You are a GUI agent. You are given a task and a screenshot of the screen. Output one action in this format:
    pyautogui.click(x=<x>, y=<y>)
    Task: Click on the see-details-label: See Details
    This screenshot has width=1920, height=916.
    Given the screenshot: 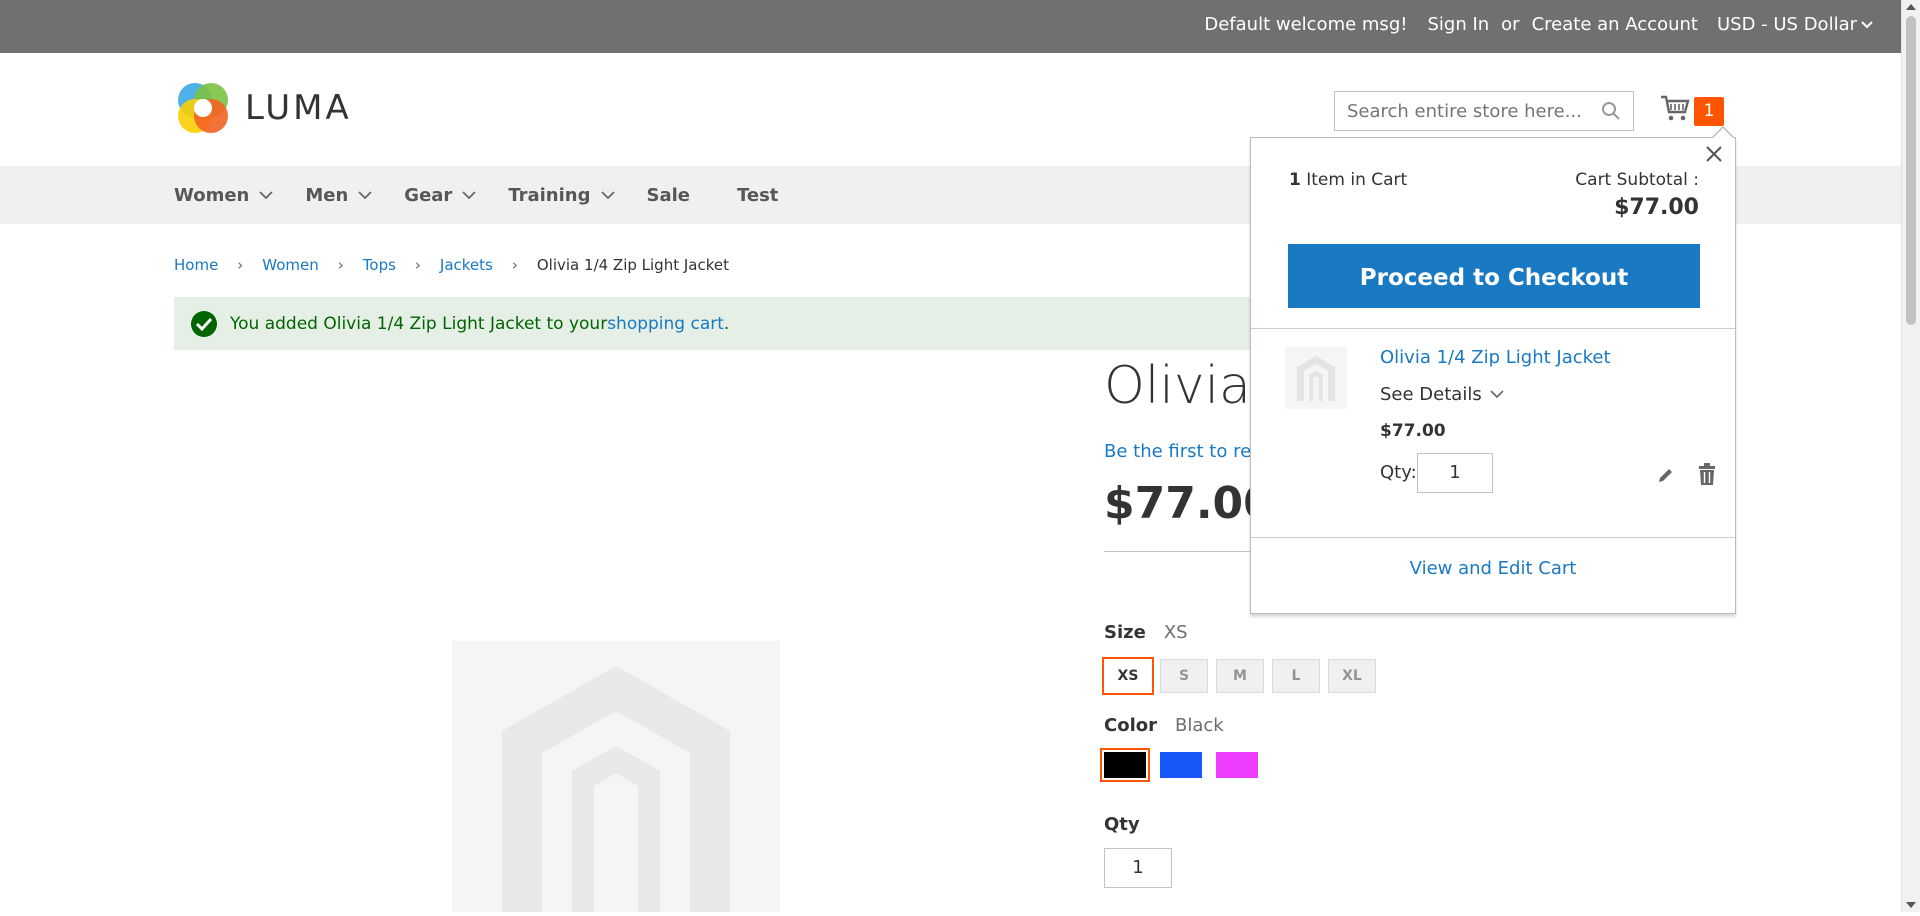 What is the action you would take?
    pyautogui.click(x=1431, y=394)
    